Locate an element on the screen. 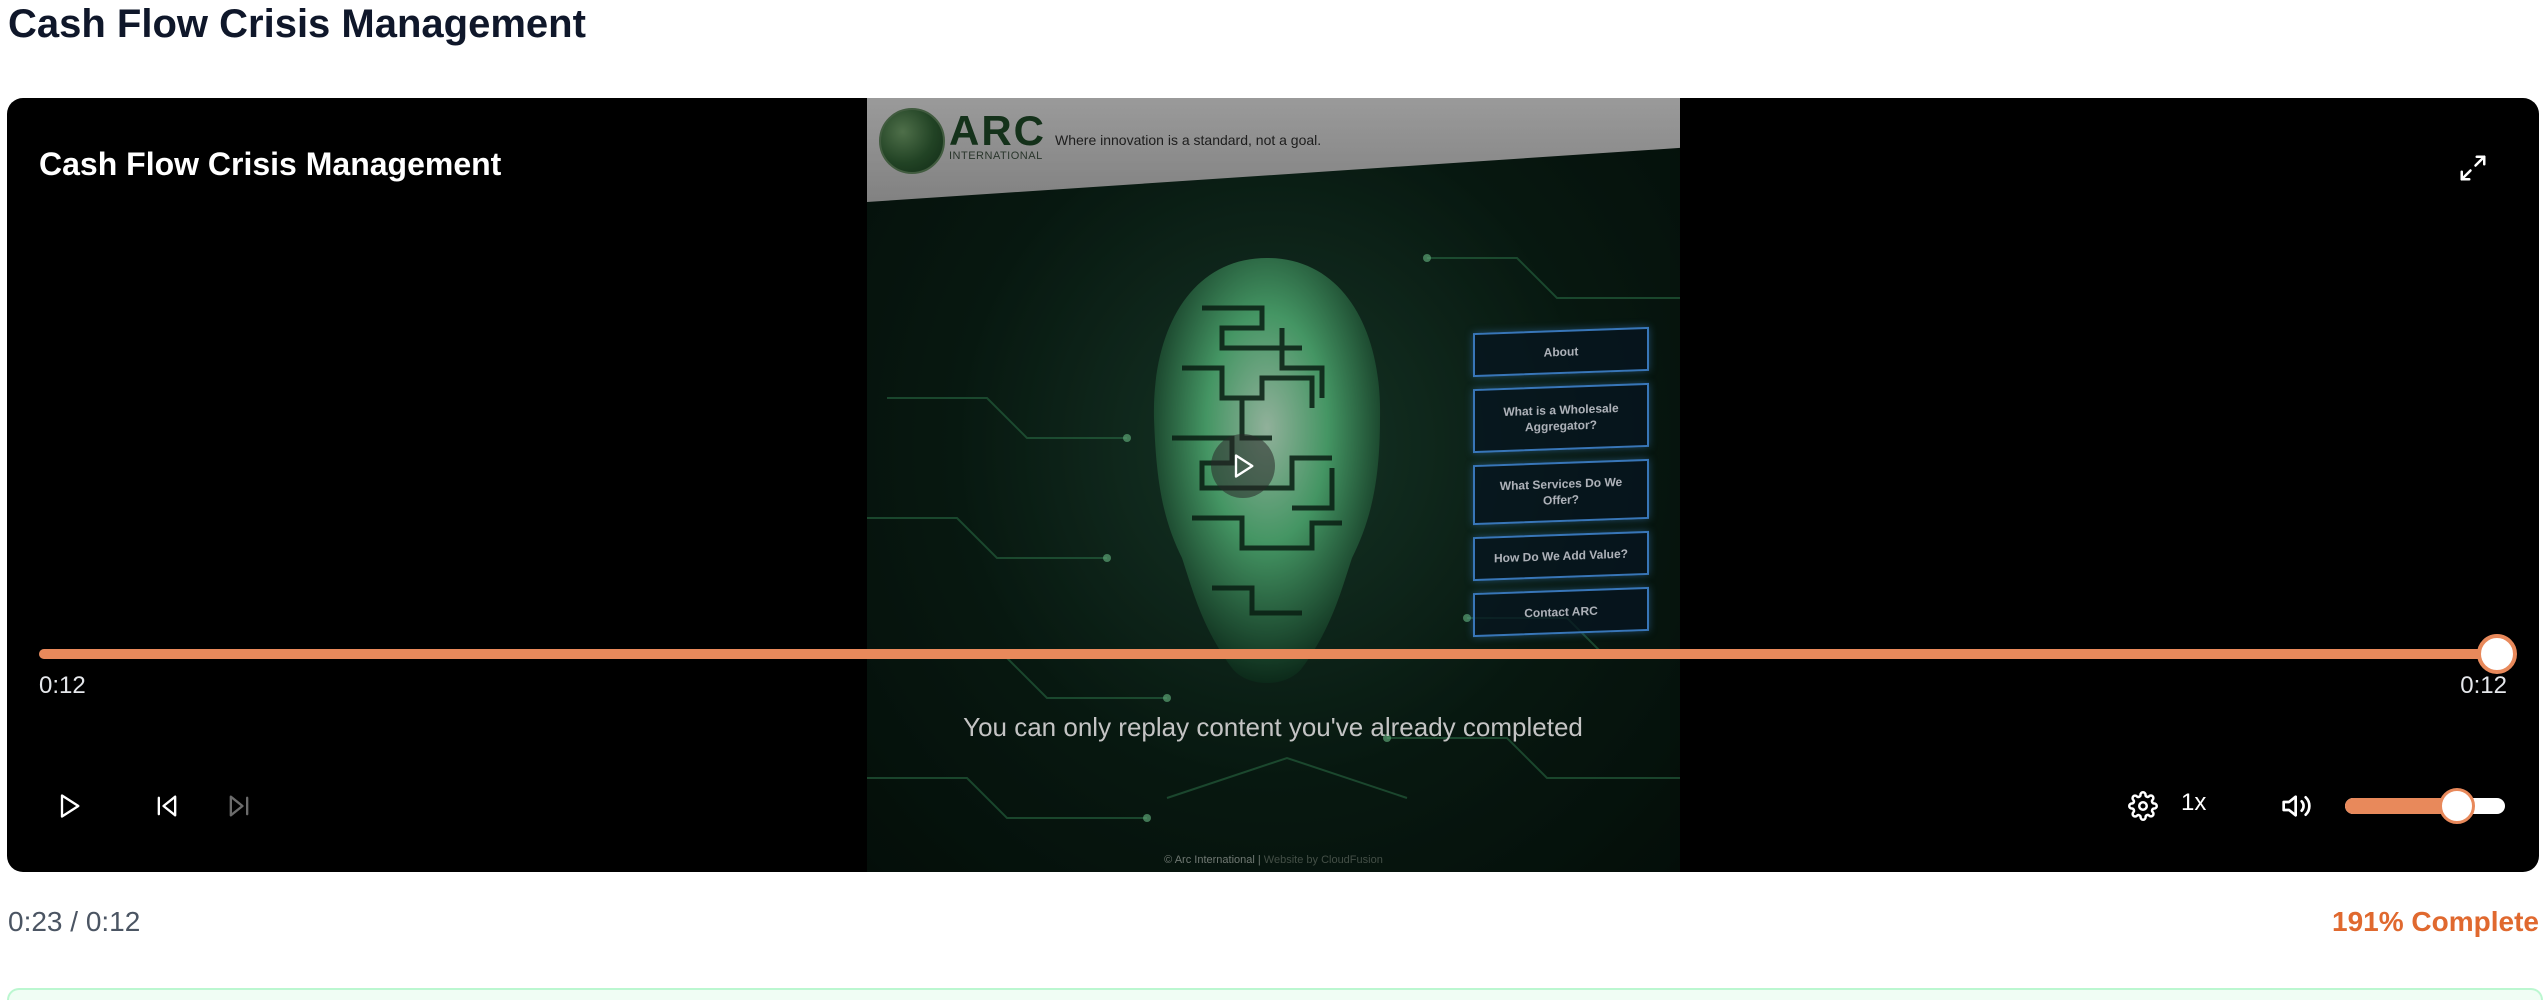 The width and height of the screenshot is (2544, 1000). time-summary: 0:23 / 0:12 is located at coordinates (74, 921).